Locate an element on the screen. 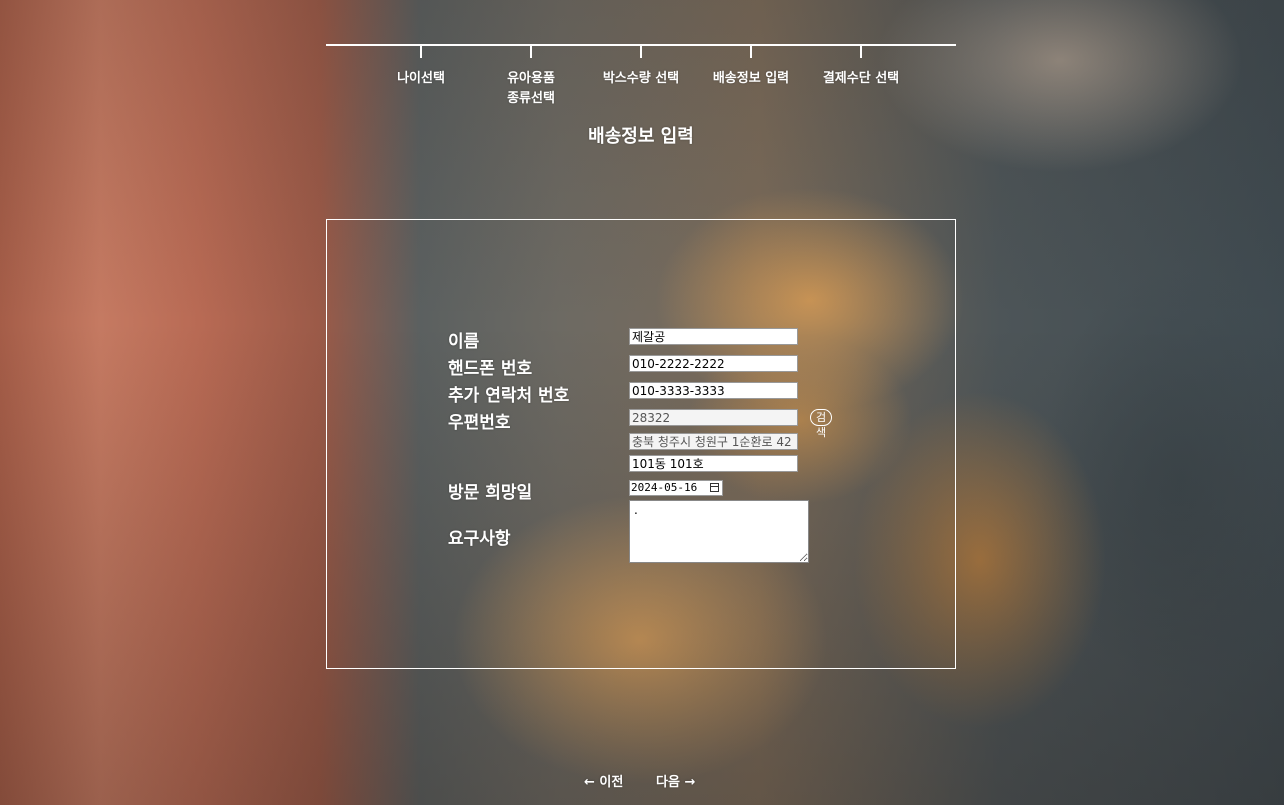  name-input is located at coordinates (713, 336).